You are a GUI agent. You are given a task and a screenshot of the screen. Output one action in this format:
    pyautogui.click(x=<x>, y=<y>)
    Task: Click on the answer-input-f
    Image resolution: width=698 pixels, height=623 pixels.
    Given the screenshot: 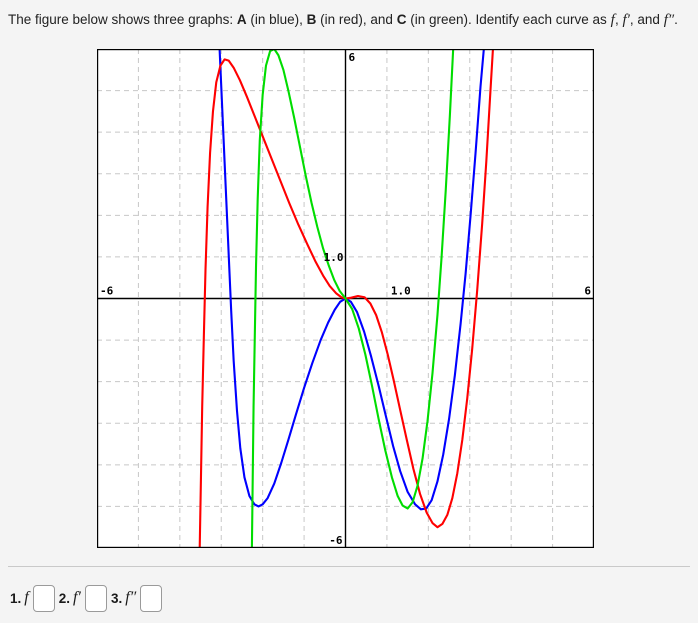 What is the action you would take?
    pyautogui.click(x=43, y=598)
    